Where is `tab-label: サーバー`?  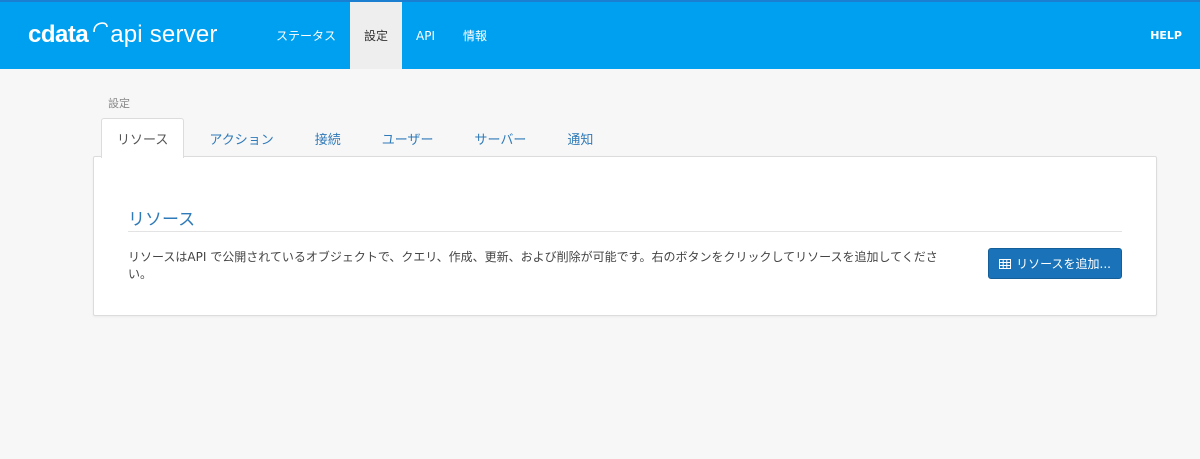
tab-label: サーバー is located at coordinates (500, 140).